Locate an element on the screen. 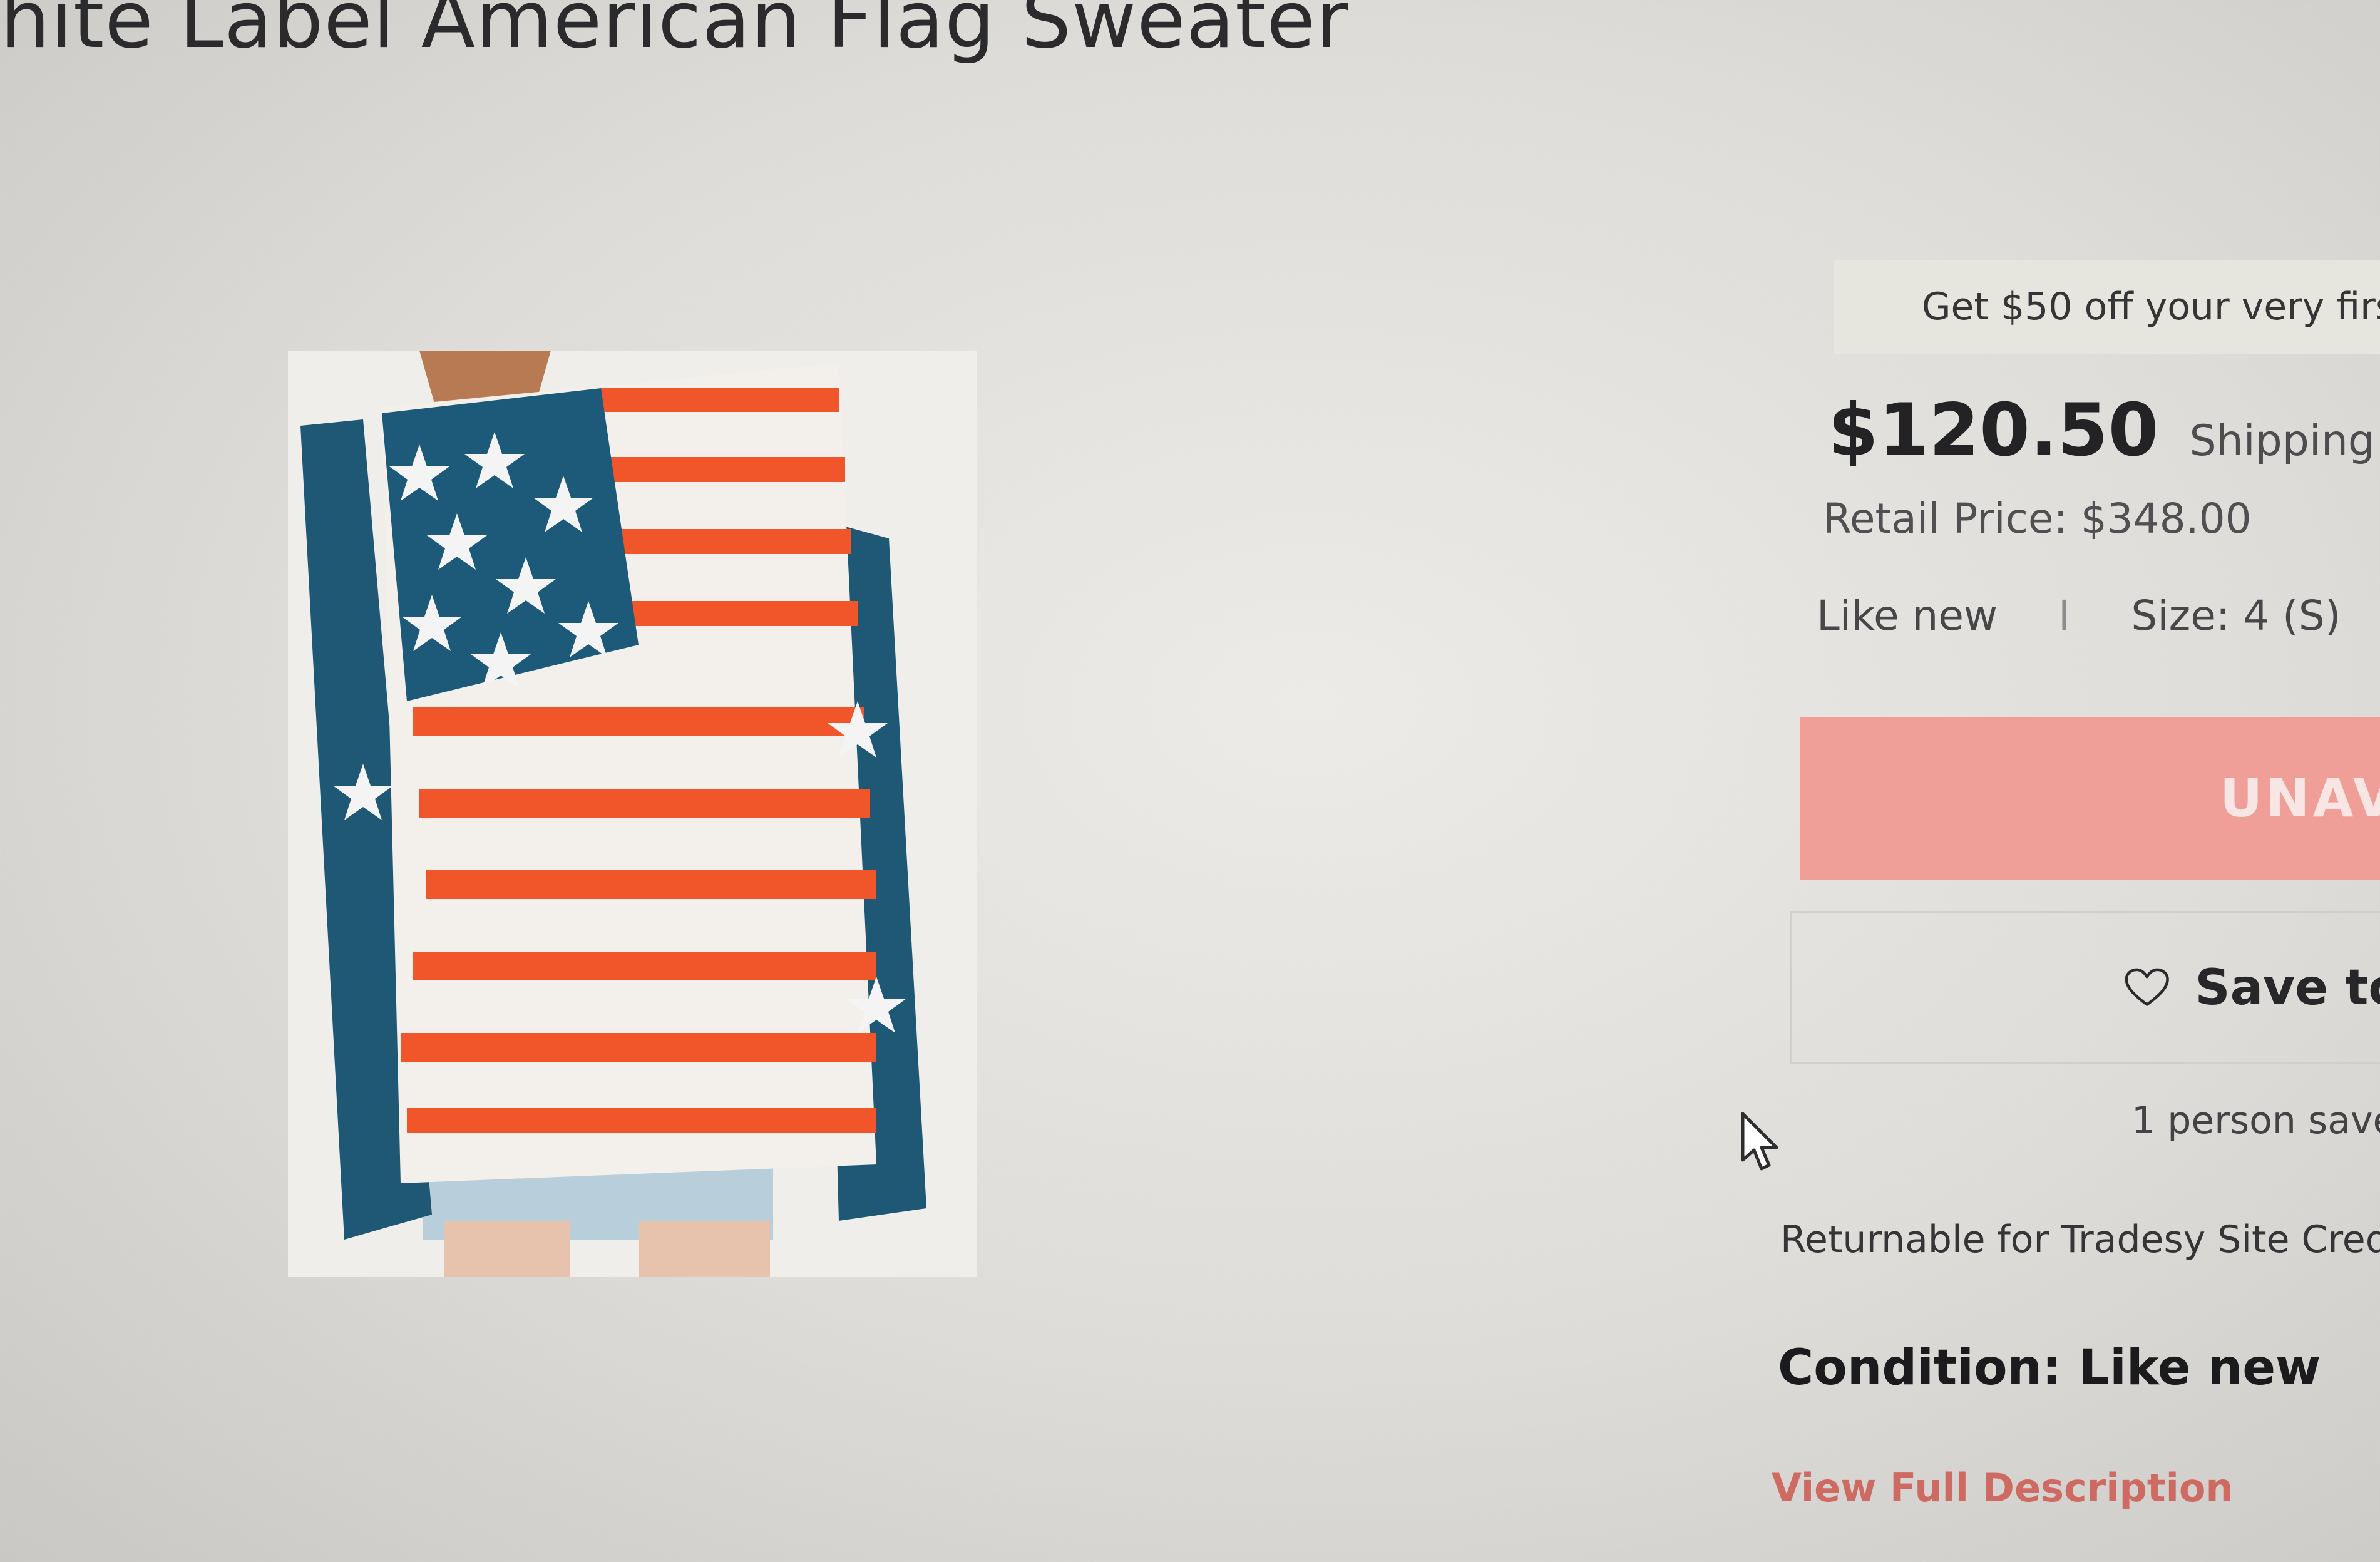 The height and width of the screenshot is (1562, 2380). price: $120.50 is located at coordinates (1994, 430).